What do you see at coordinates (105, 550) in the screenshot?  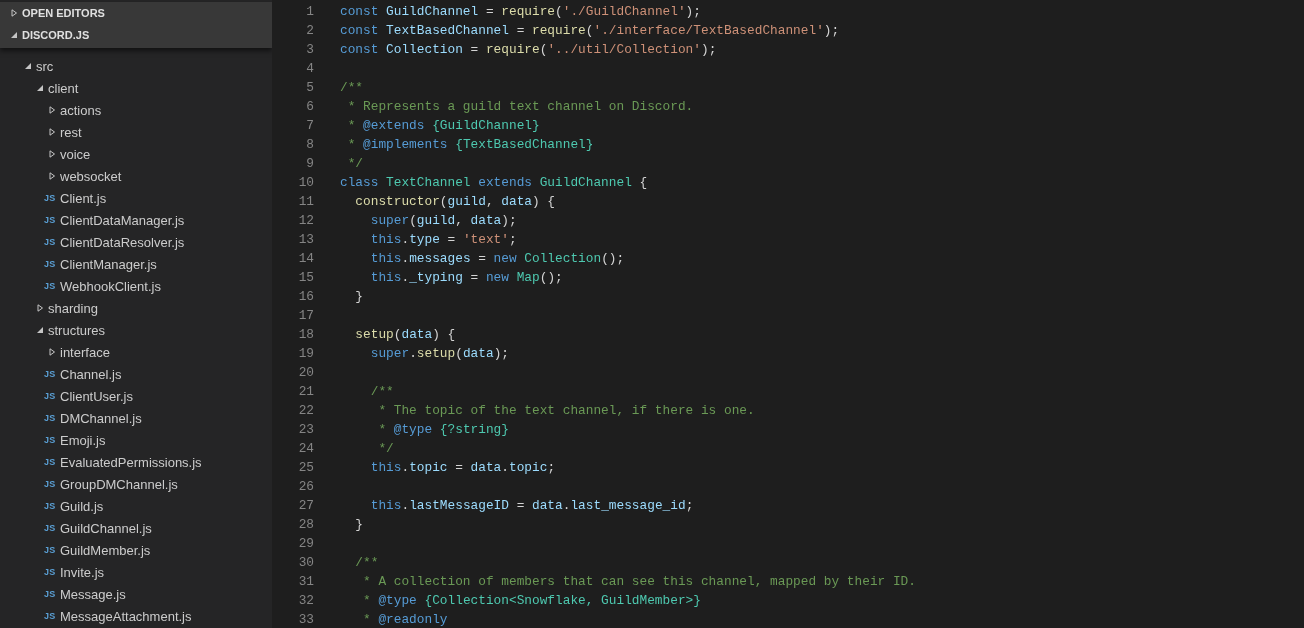 I see `file-item: GuildMember.js` at bounding box center [105, 550].